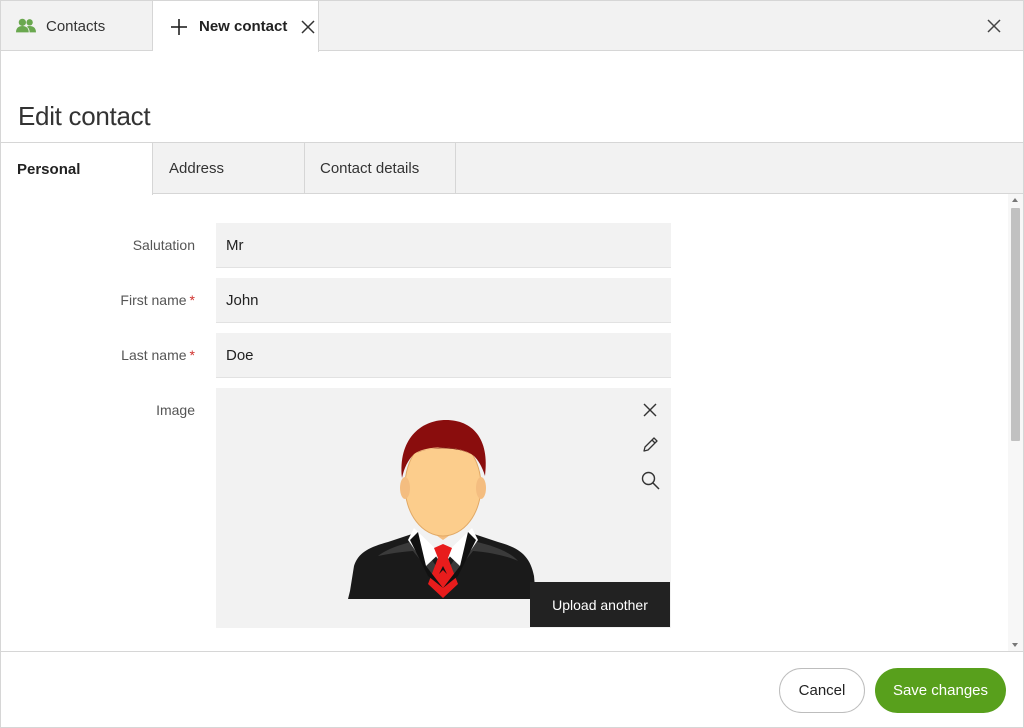 This screenshot has width=1024, height=728. I want to click on top-tab-strip: Contacts New contact, so click(512, 26).